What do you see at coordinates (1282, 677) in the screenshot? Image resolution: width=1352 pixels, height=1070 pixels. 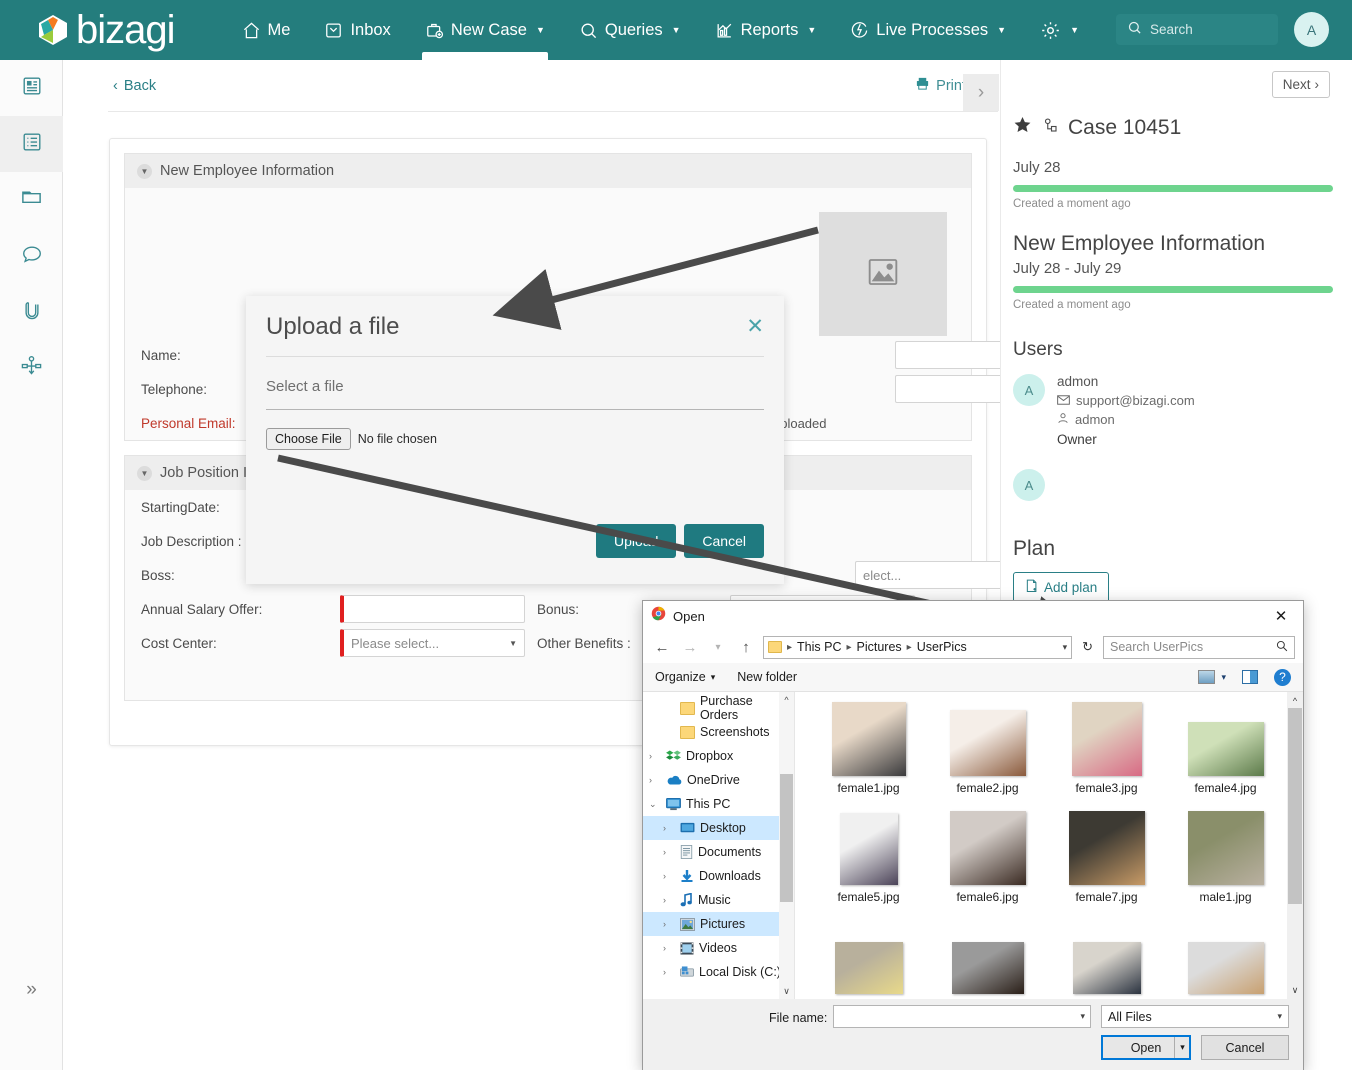 I see `help-icon: ?` at bounding box center [1282, 677].